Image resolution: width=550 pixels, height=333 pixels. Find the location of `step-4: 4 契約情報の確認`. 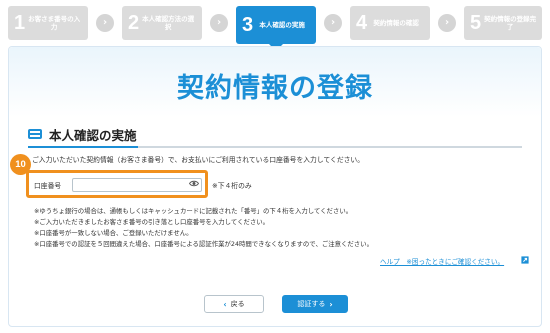

step-4: 4 契約情報の確認 is located at coordinates (390, 23).